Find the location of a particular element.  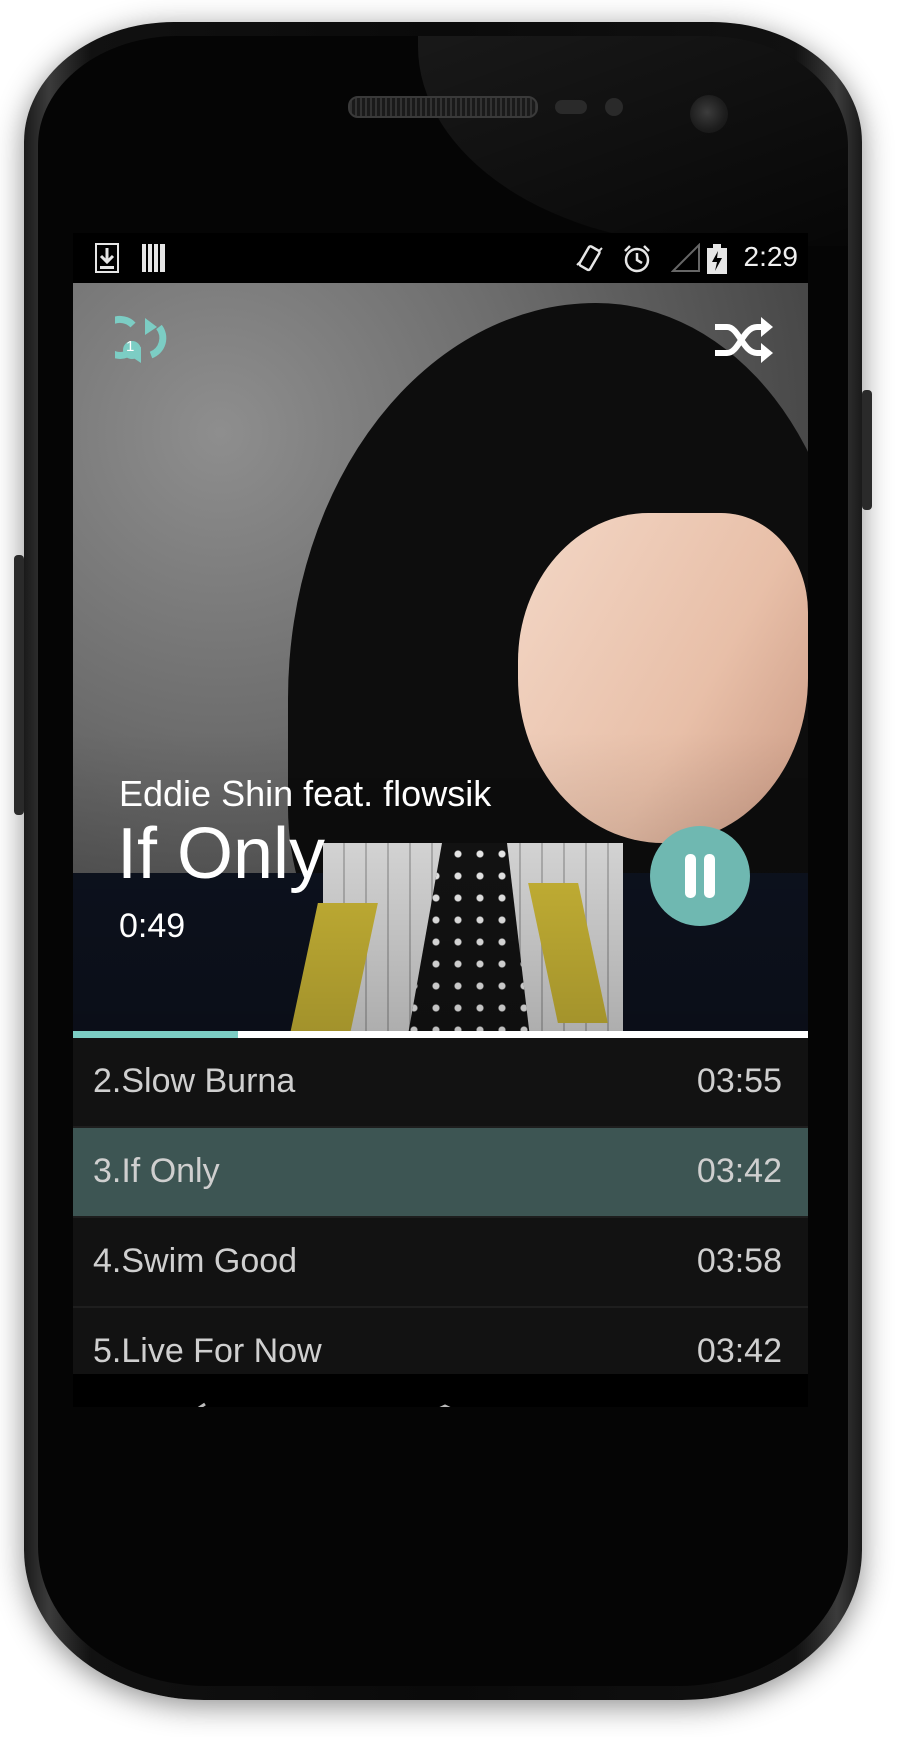

track-name: 5.Live For Now is located at coordinates (207, 1351).